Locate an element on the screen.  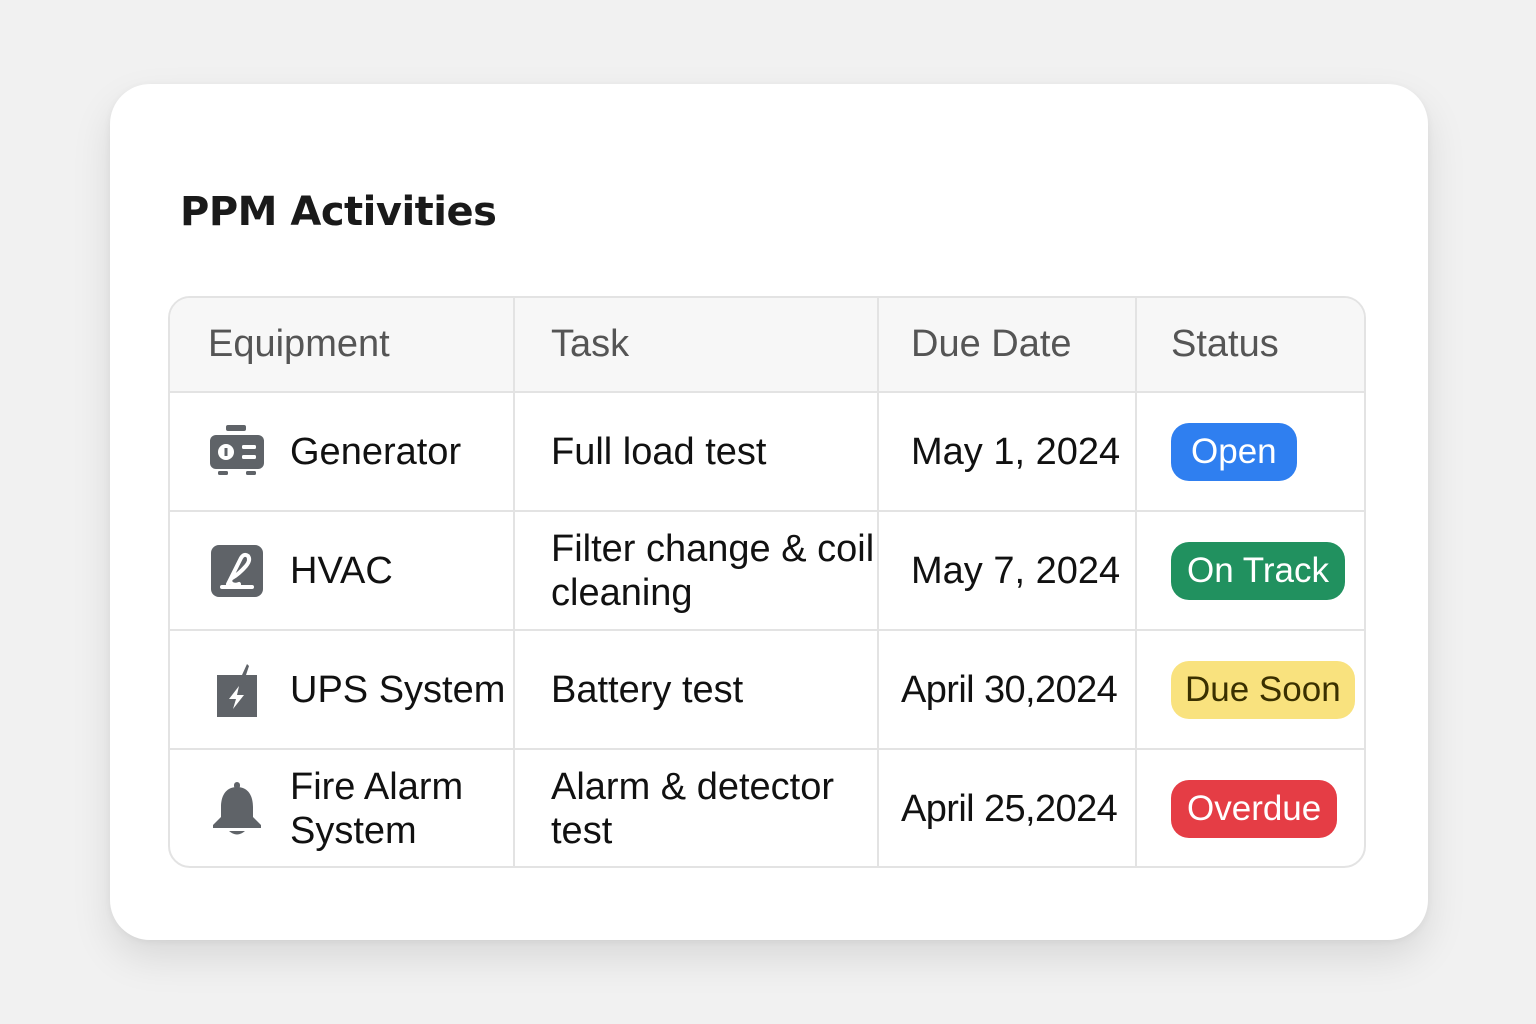
equipment-name: HVAC is located at coordinates (341, 570).